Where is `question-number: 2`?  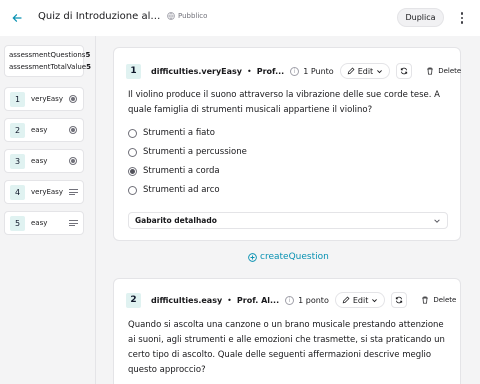 question-number: 2 is located at coordinates (17, 130).